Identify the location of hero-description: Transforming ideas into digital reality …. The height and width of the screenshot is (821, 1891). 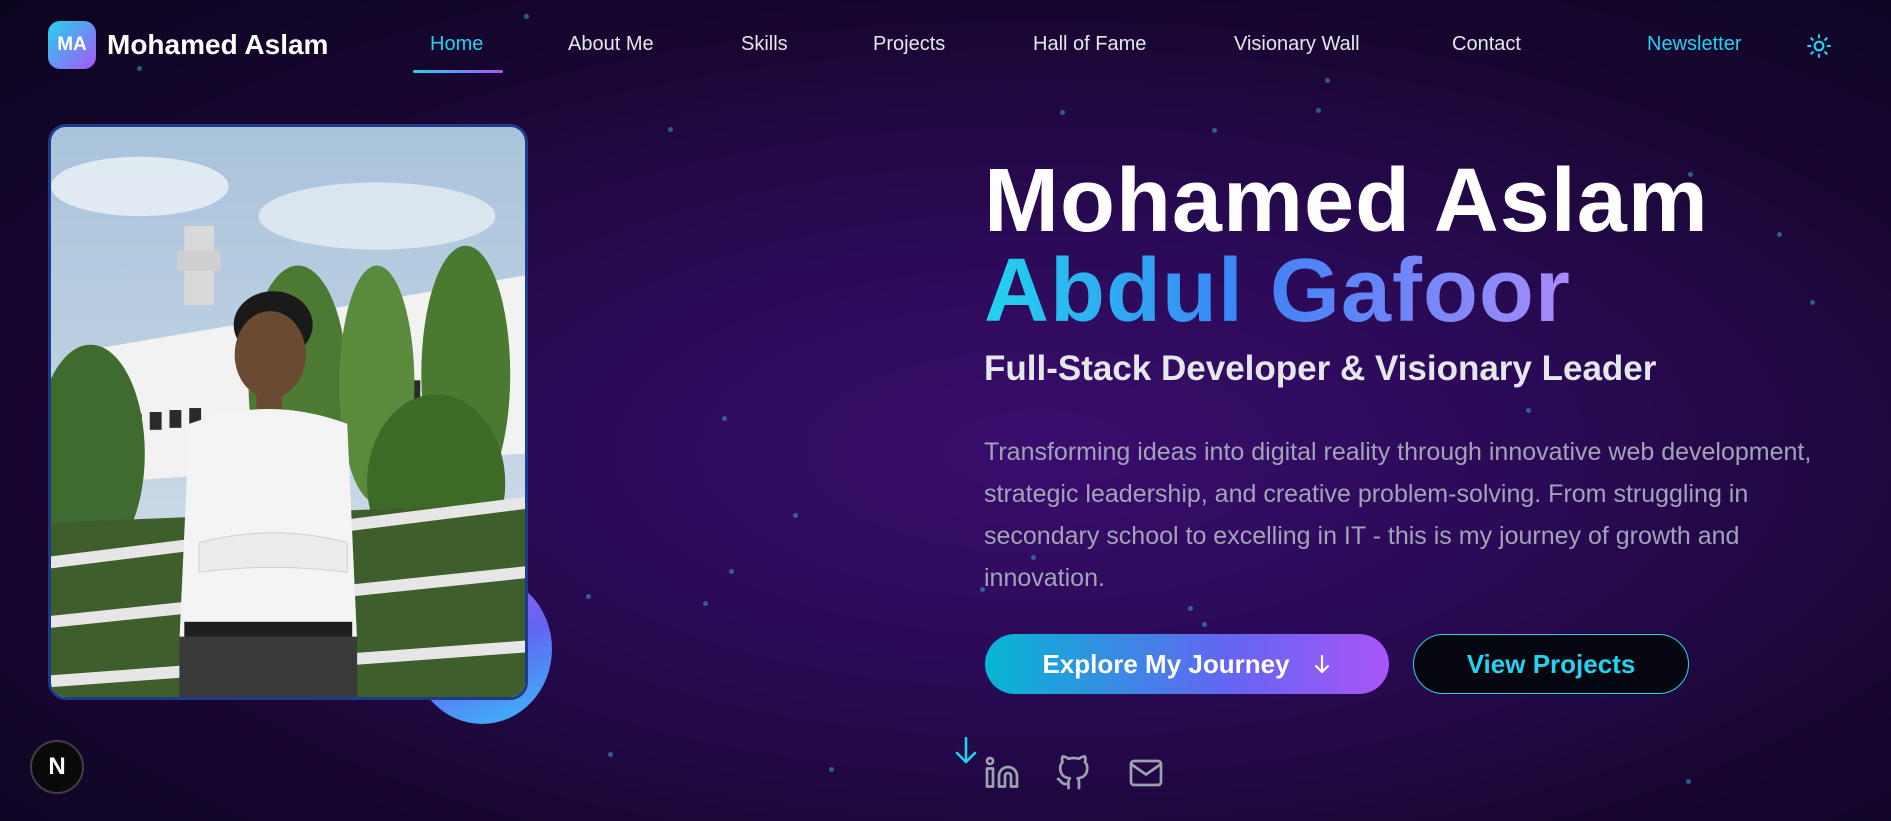
(1398, 515).